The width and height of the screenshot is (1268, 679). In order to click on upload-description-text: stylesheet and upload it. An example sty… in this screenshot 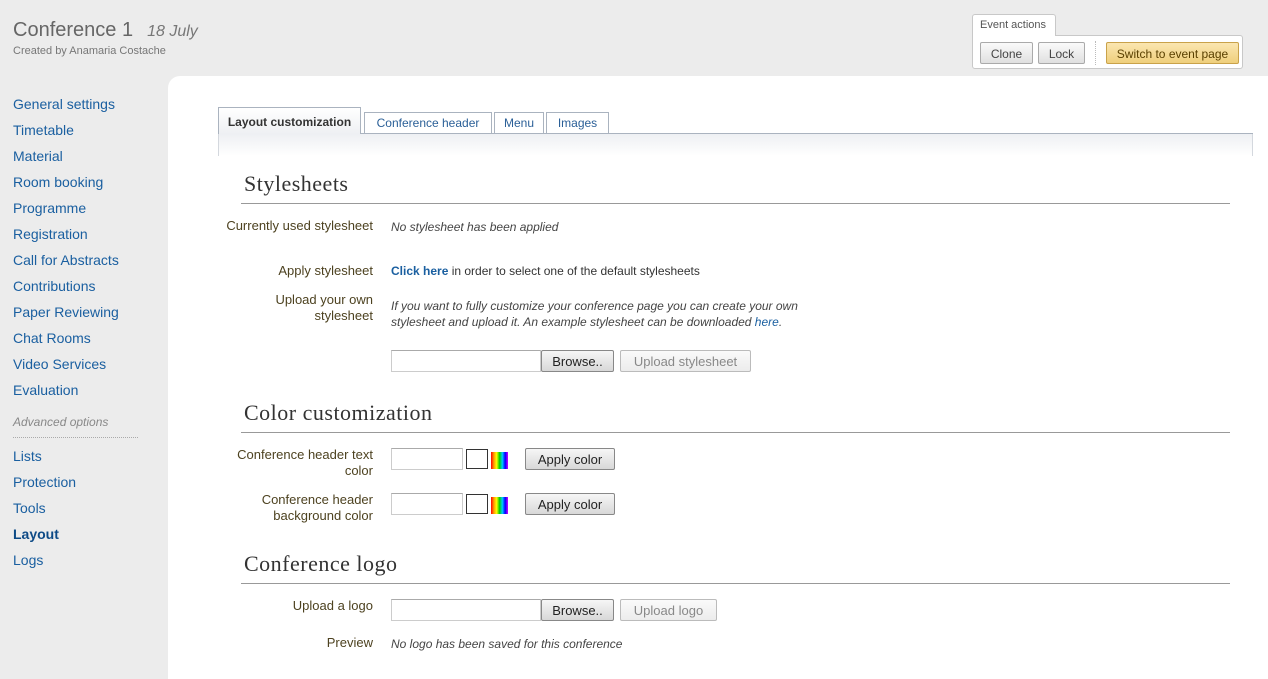, I will do `click(573, 322)`.